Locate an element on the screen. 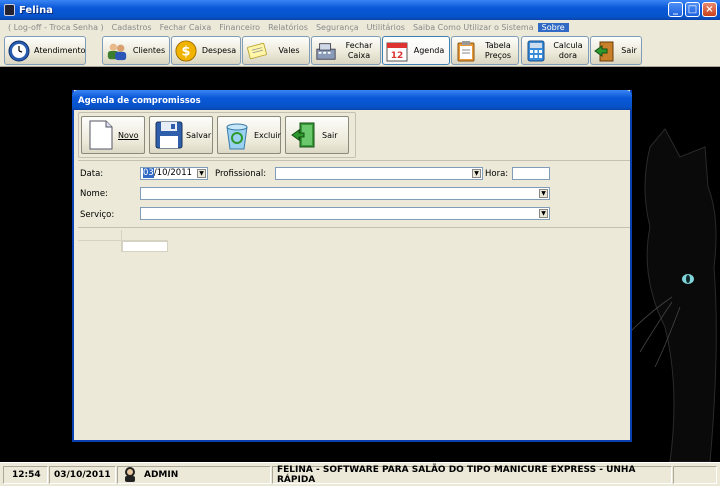 Image resolution: width=720 pixels, height=486 pixels. close-button: × is located at coordinates (709, 9).